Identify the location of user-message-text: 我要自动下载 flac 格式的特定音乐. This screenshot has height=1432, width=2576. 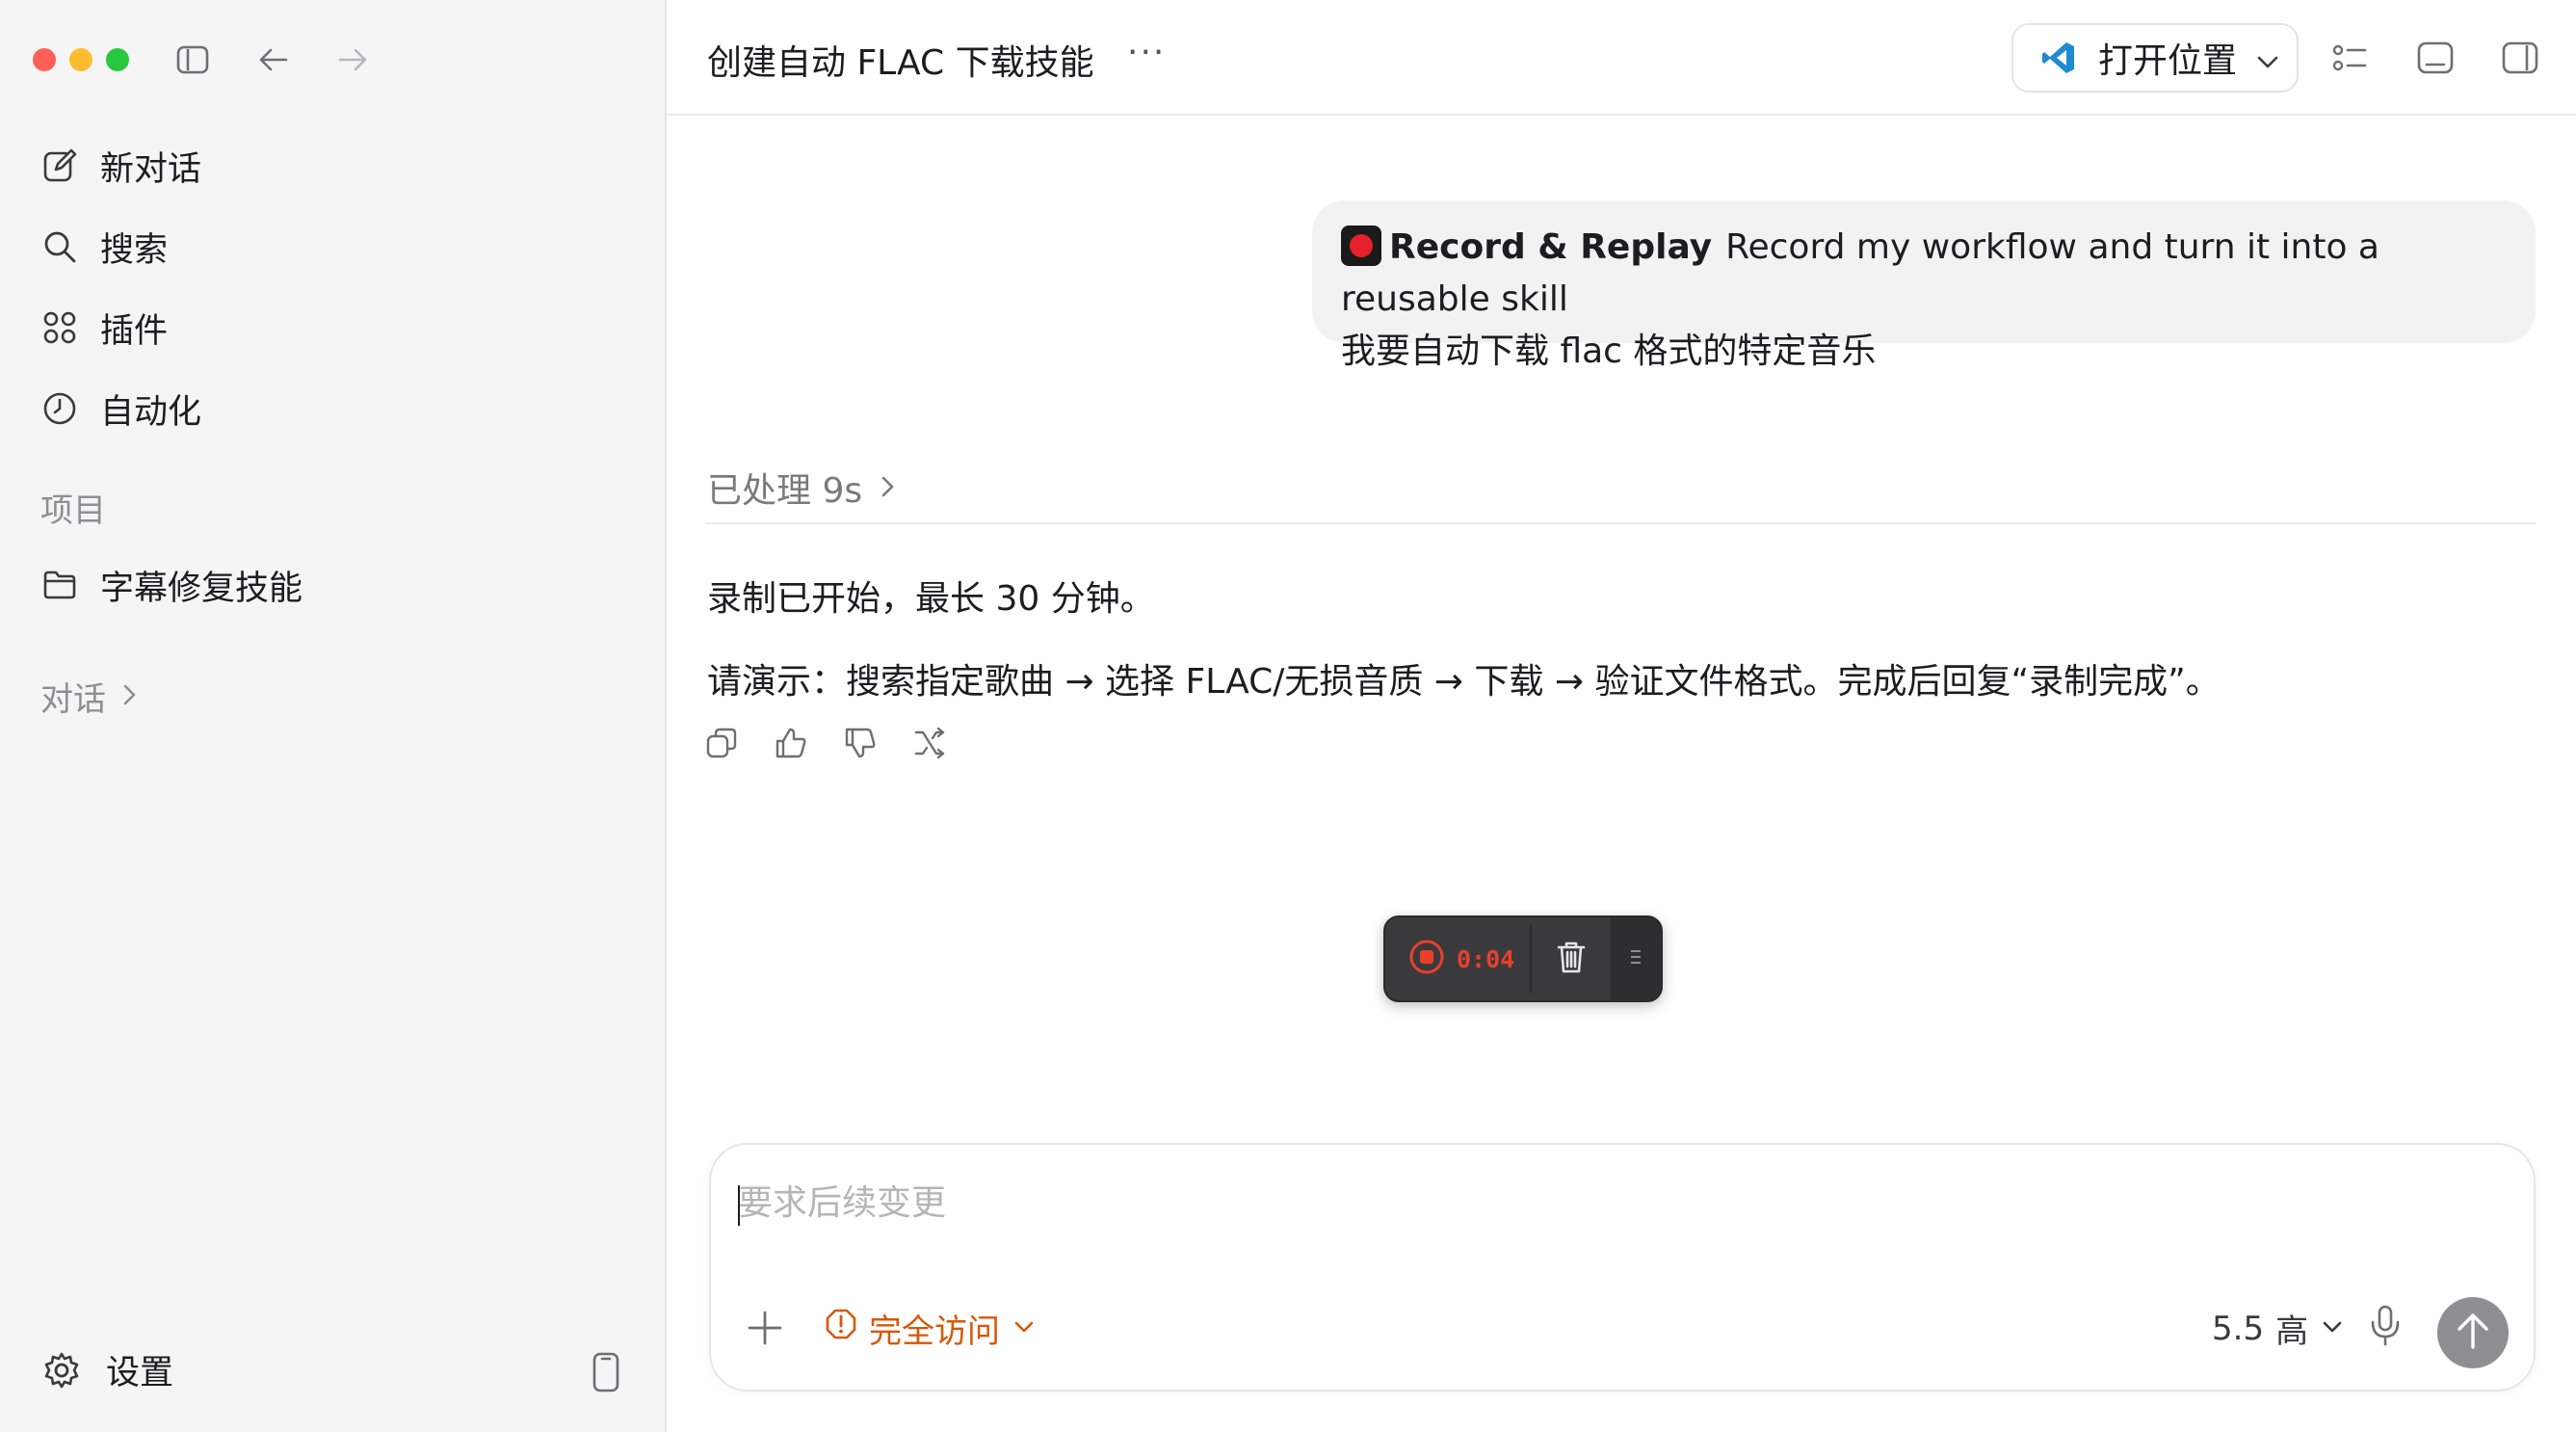
(1609, 351).